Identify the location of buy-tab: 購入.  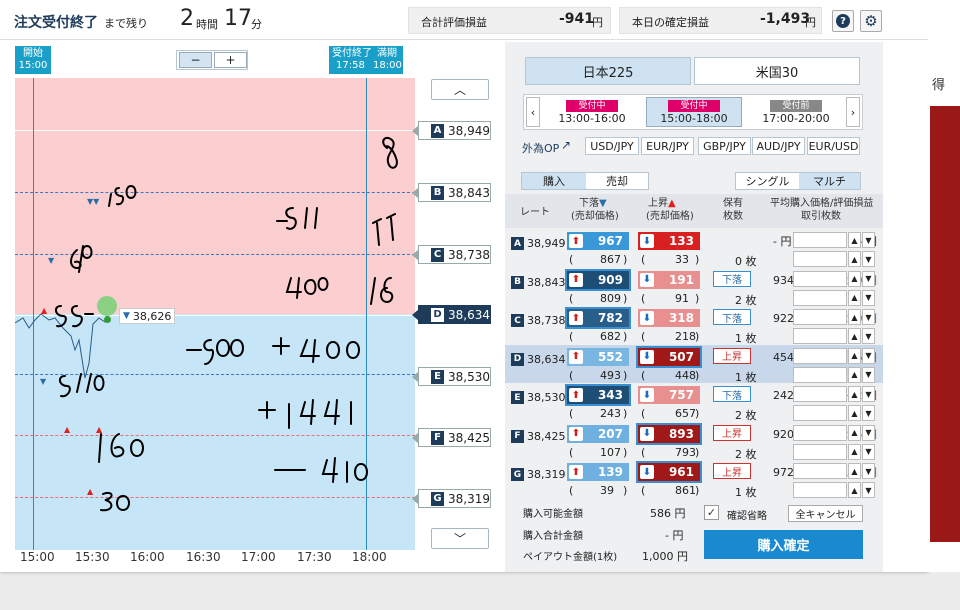
(554, 181).